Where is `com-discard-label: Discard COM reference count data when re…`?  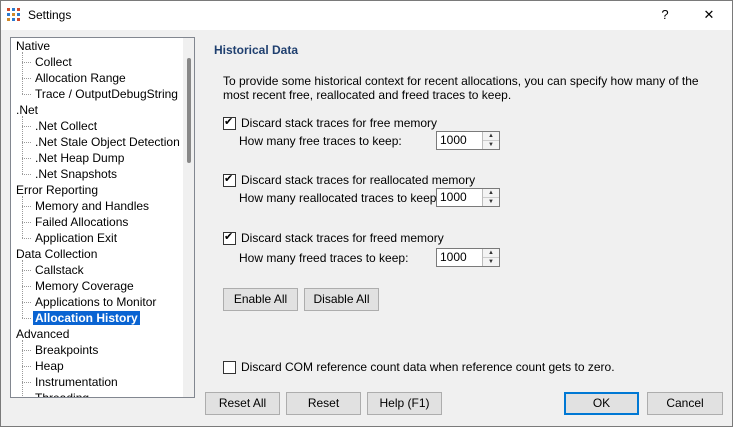 com-discard-label: Discard COM reference count data when re… is located at coordinates (428, 367).